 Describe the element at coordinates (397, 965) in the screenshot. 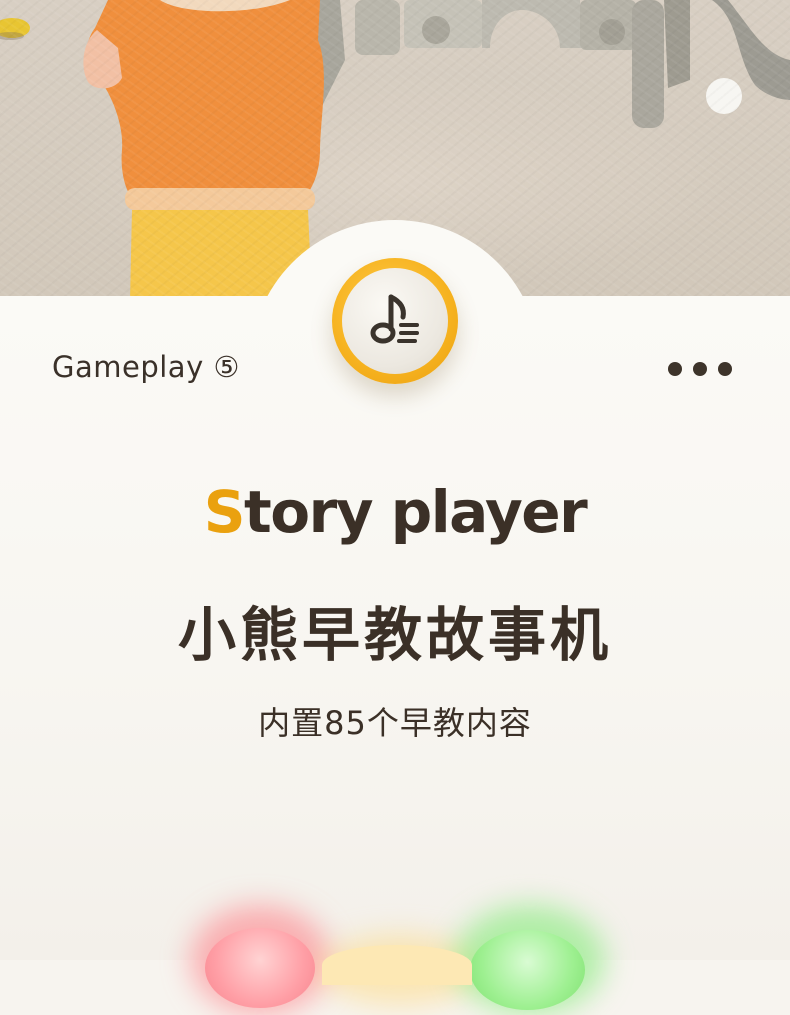

I see `yellow-button` at that location.